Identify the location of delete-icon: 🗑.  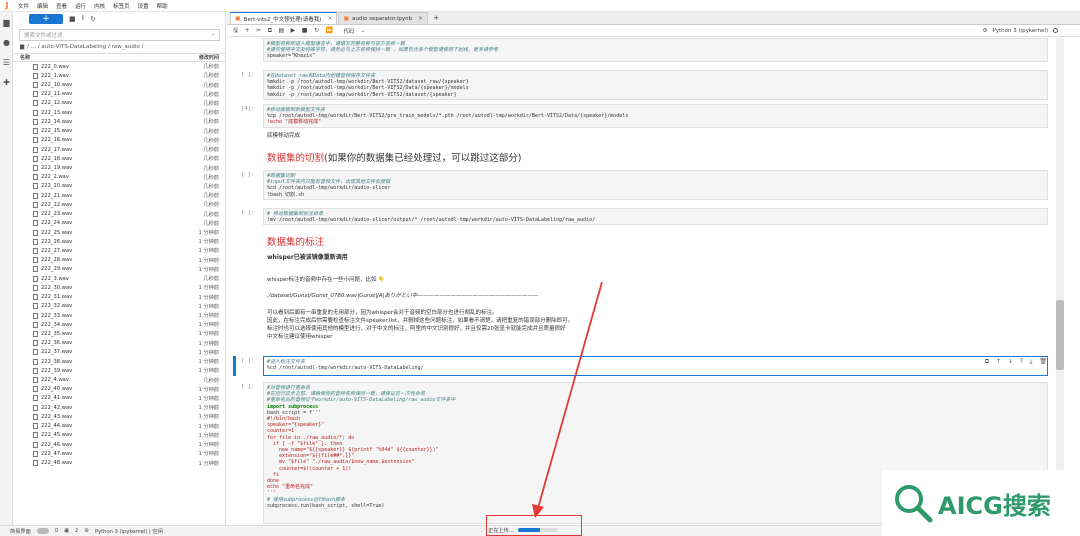
(1043, 362).